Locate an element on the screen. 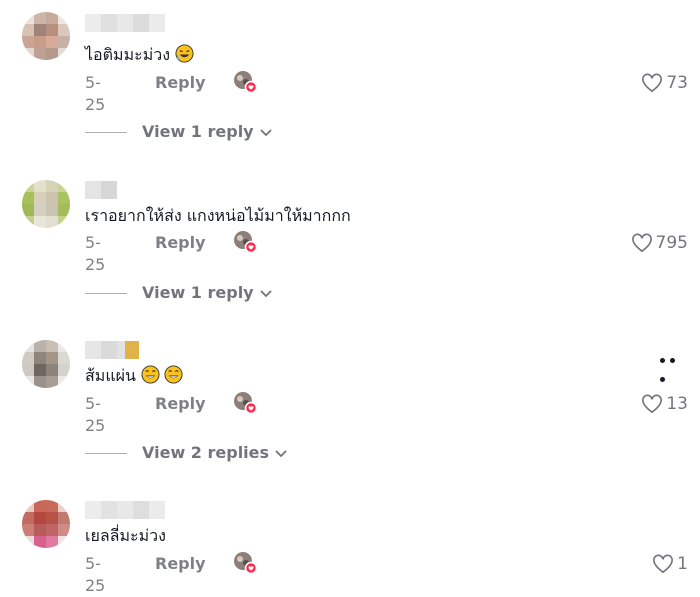 The image size is (700, 597). like-button: 73 is located at coordinates (664, 83).